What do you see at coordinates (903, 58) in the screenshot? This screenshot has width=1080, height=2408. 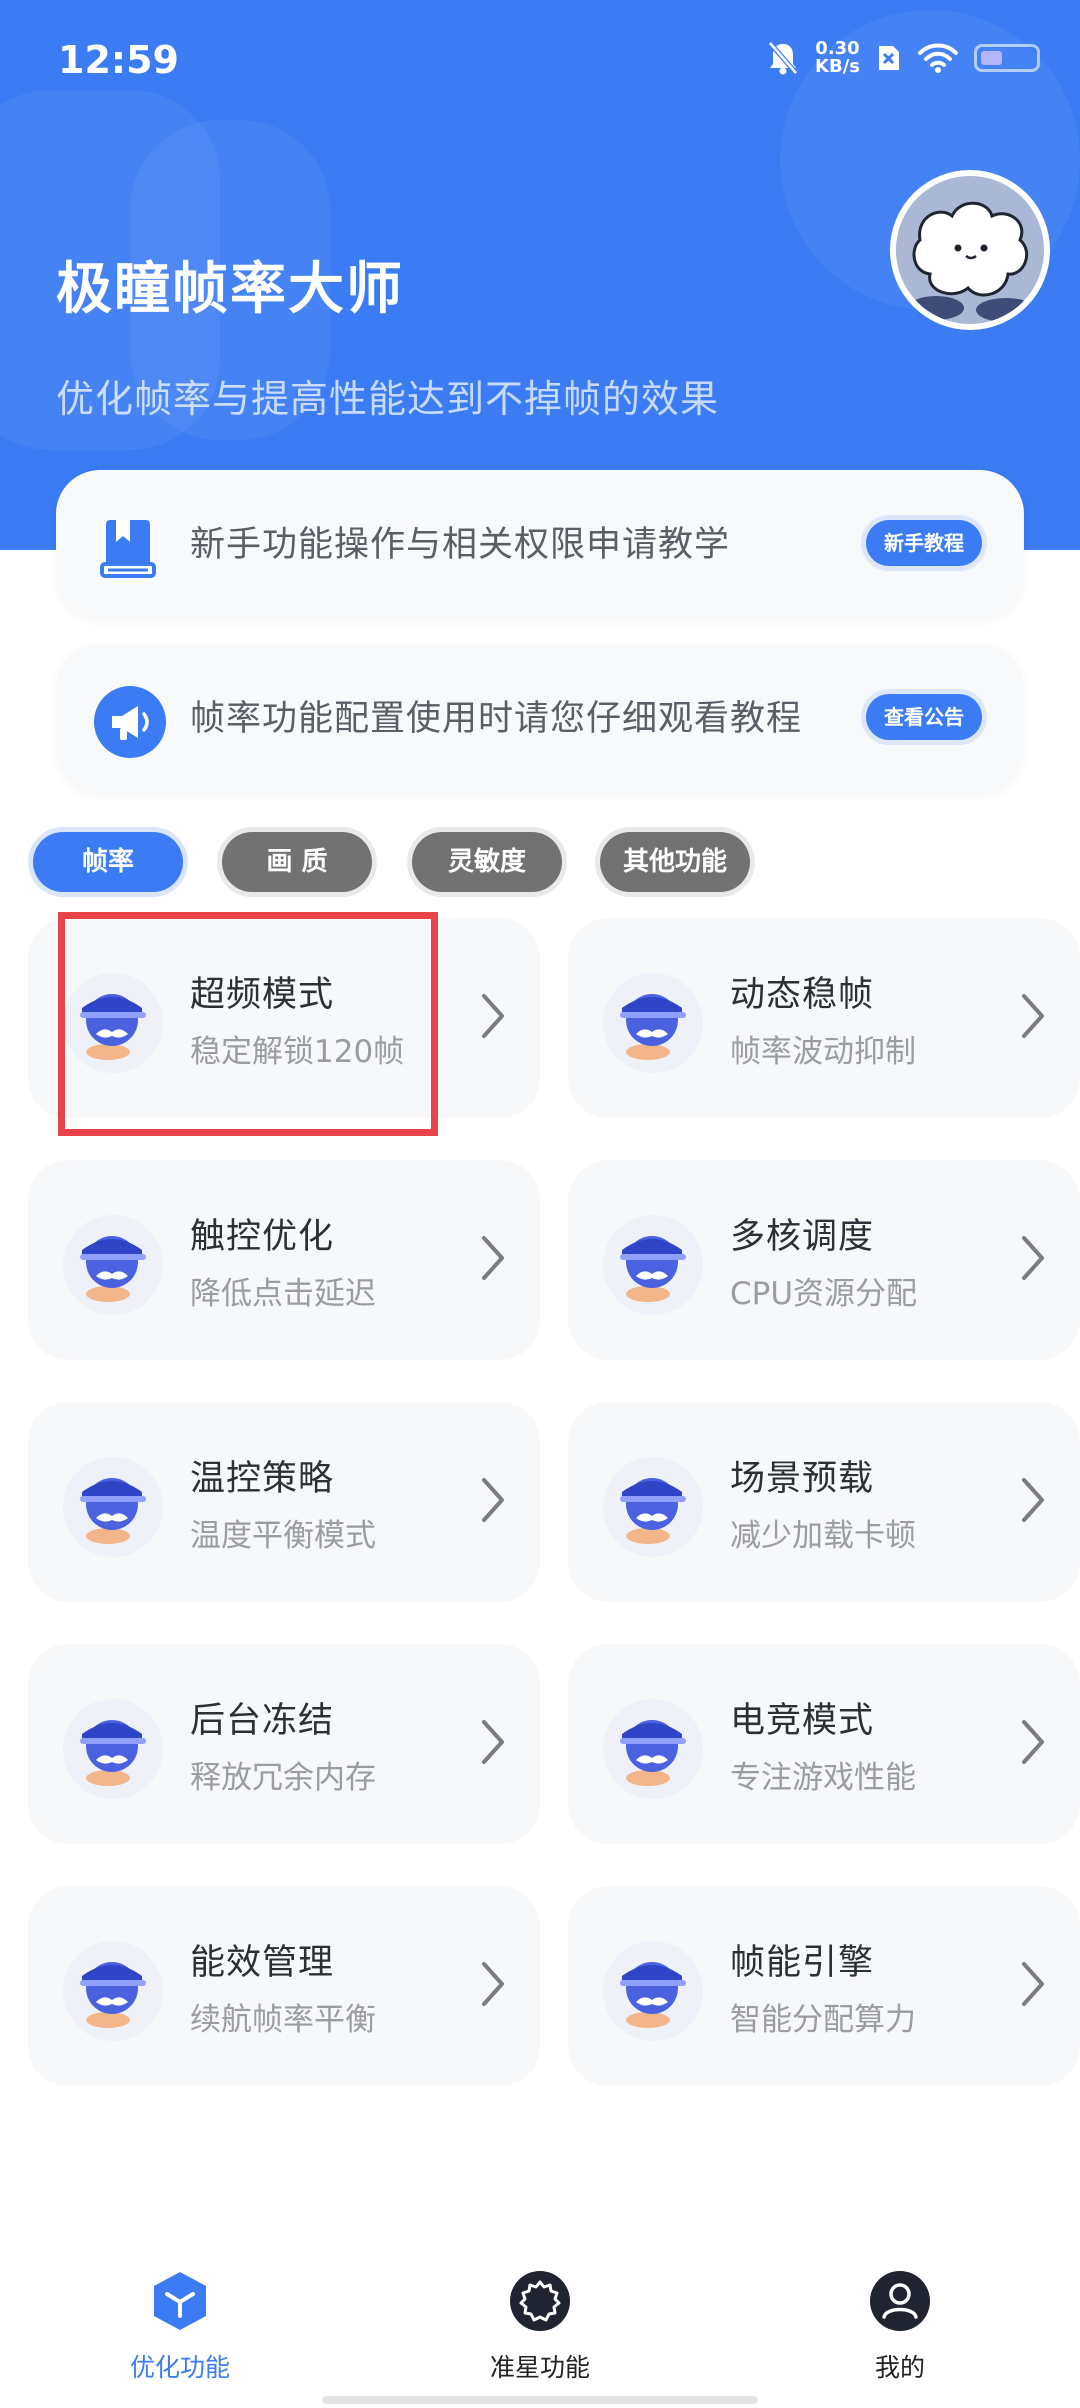 I see `status-icons: 0.30 KB/s` at bounding box center [903, 58].